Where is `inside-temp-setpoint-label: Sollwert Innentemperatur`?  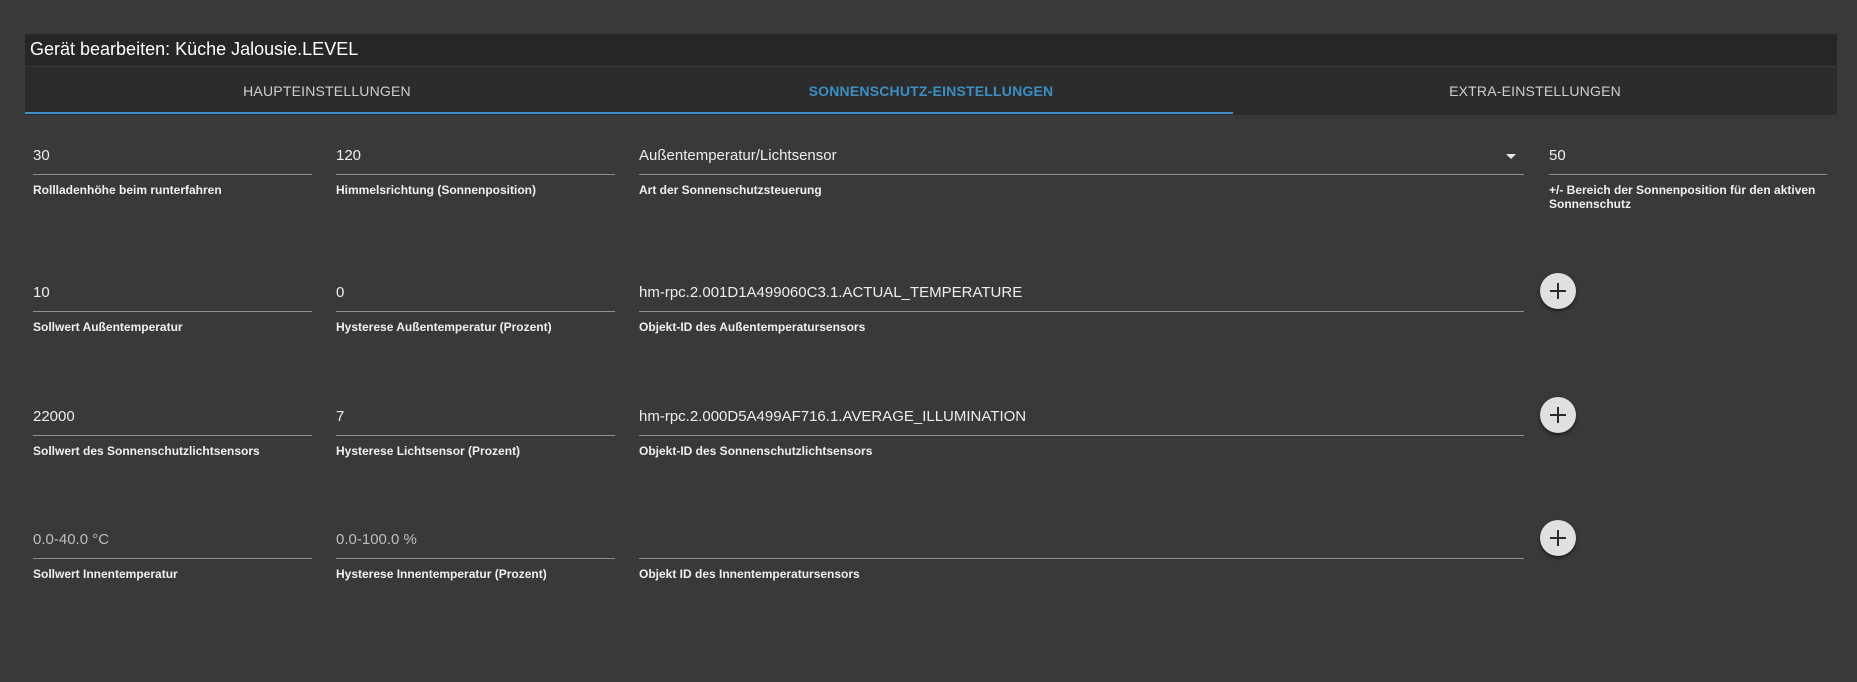 inside-temp-setpoint-label: Sollwert Innentemperatur is located at coordinates (105, 574).